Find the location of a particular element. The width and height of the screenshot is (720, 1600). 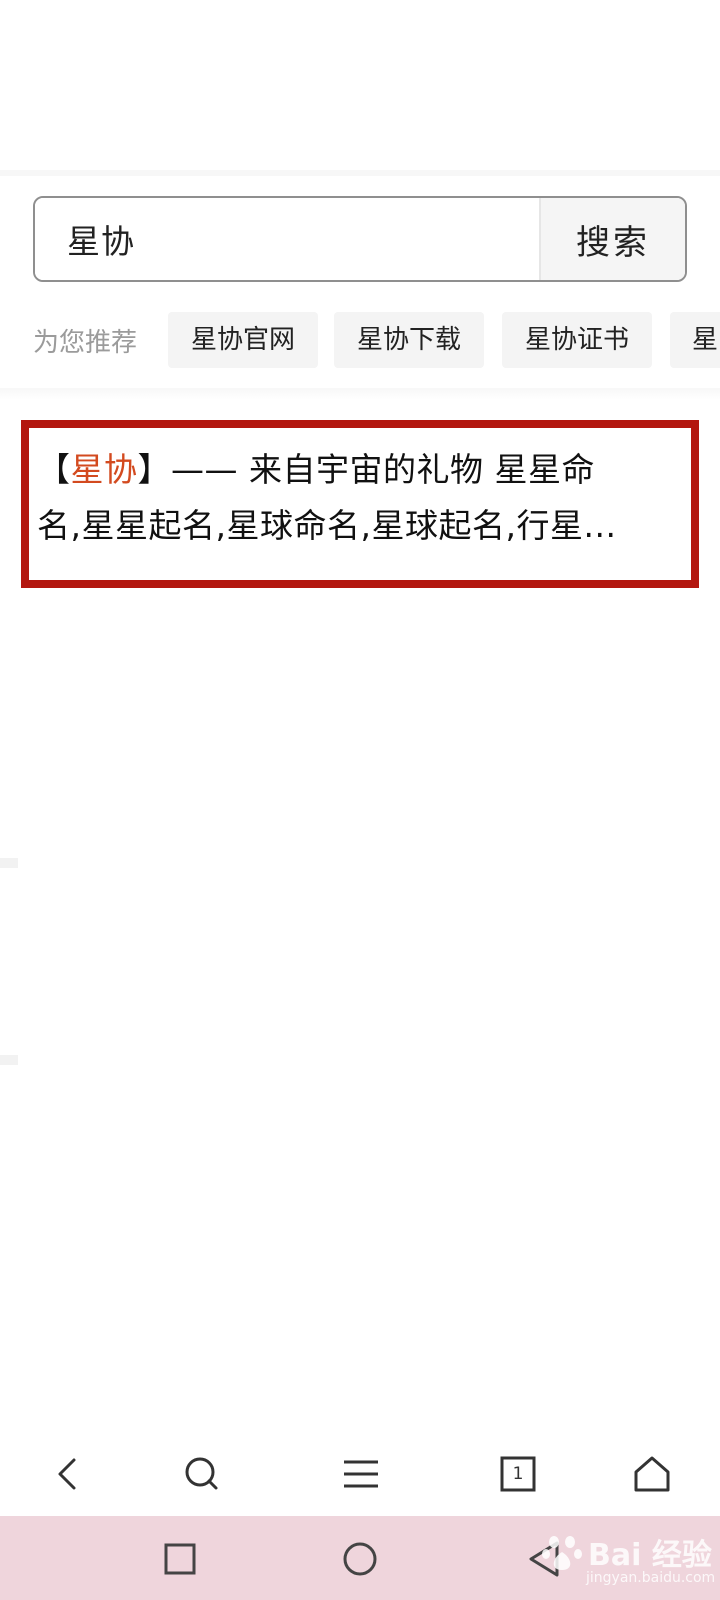

search-input is located at coordinates (287, 239).